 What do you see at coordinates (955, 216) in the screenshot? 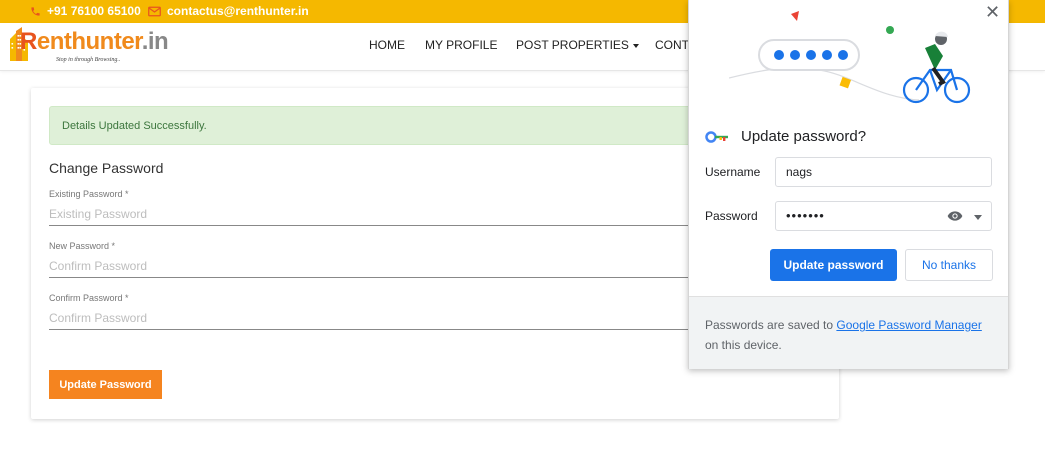
I see `eye-icon` at bounding box center [955, 216].